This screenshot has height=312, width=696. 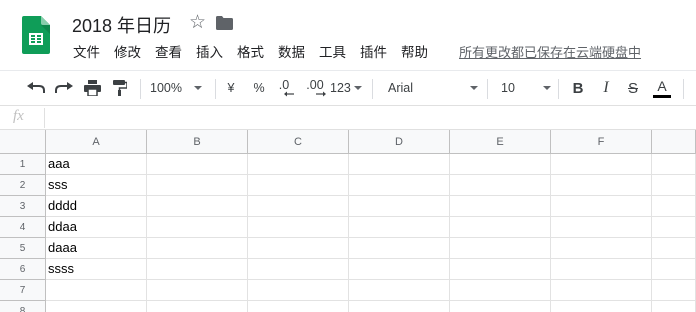 I want to click on cell-f1, so click(x=601, y=164).